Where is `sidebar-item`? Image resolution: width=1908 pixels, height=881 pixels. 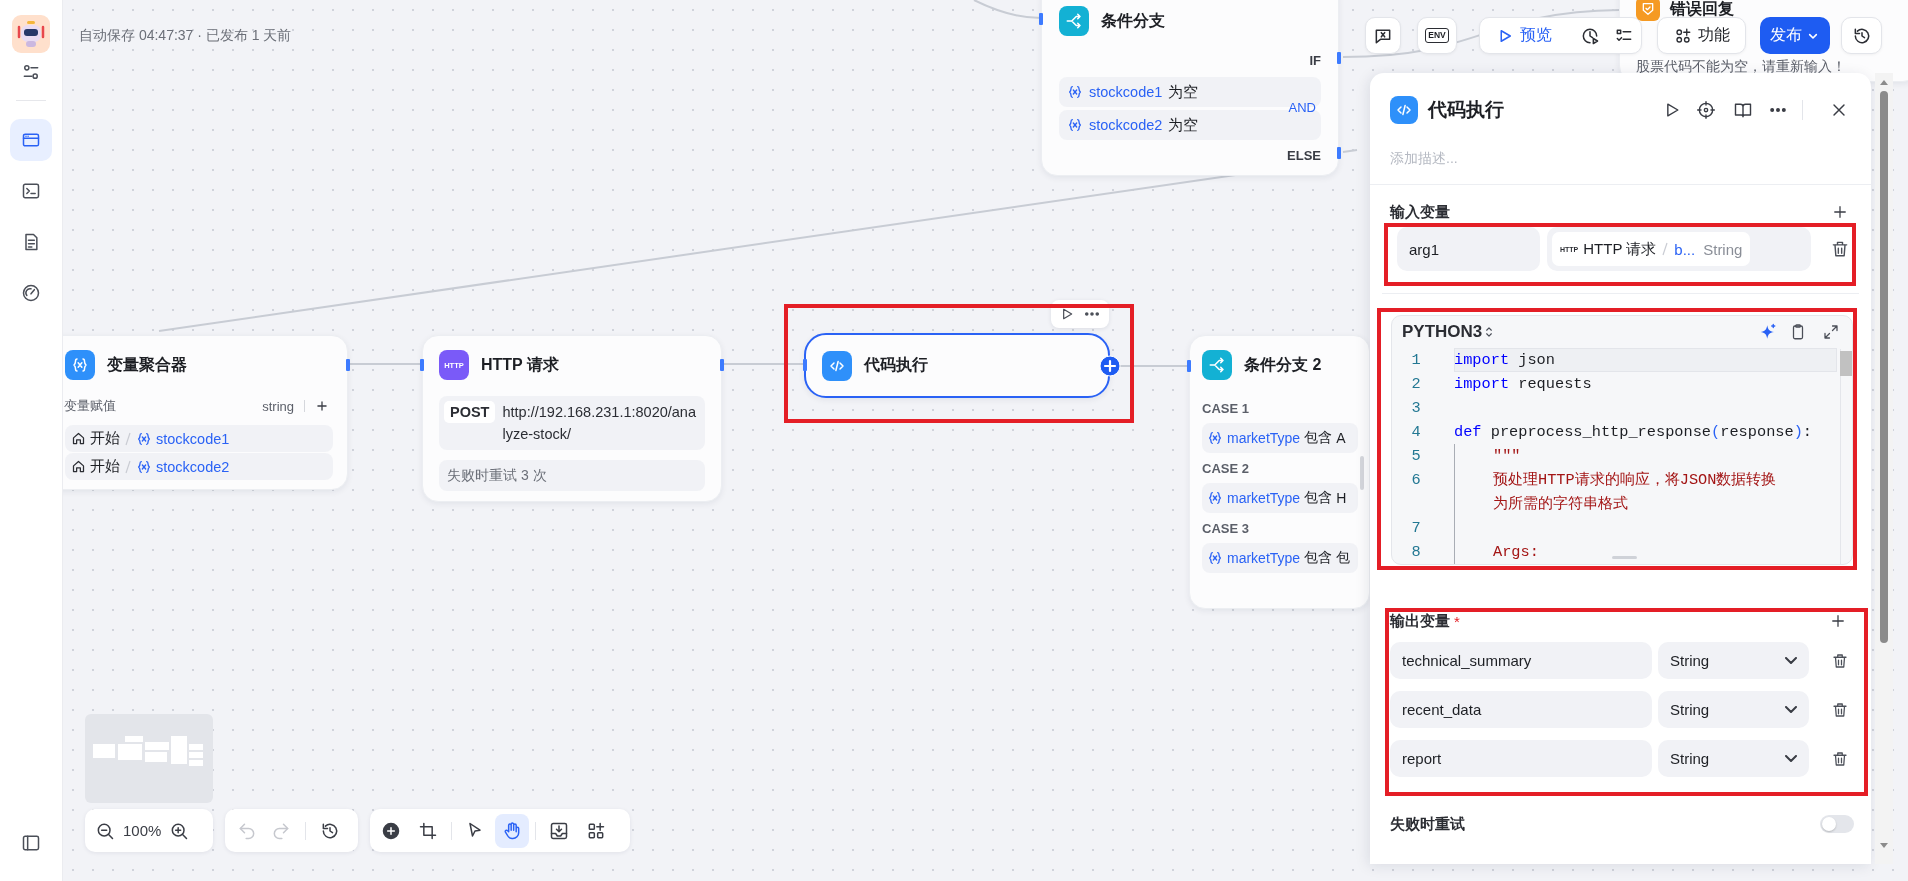 sidebar-item is located at coordinates (31, 140).